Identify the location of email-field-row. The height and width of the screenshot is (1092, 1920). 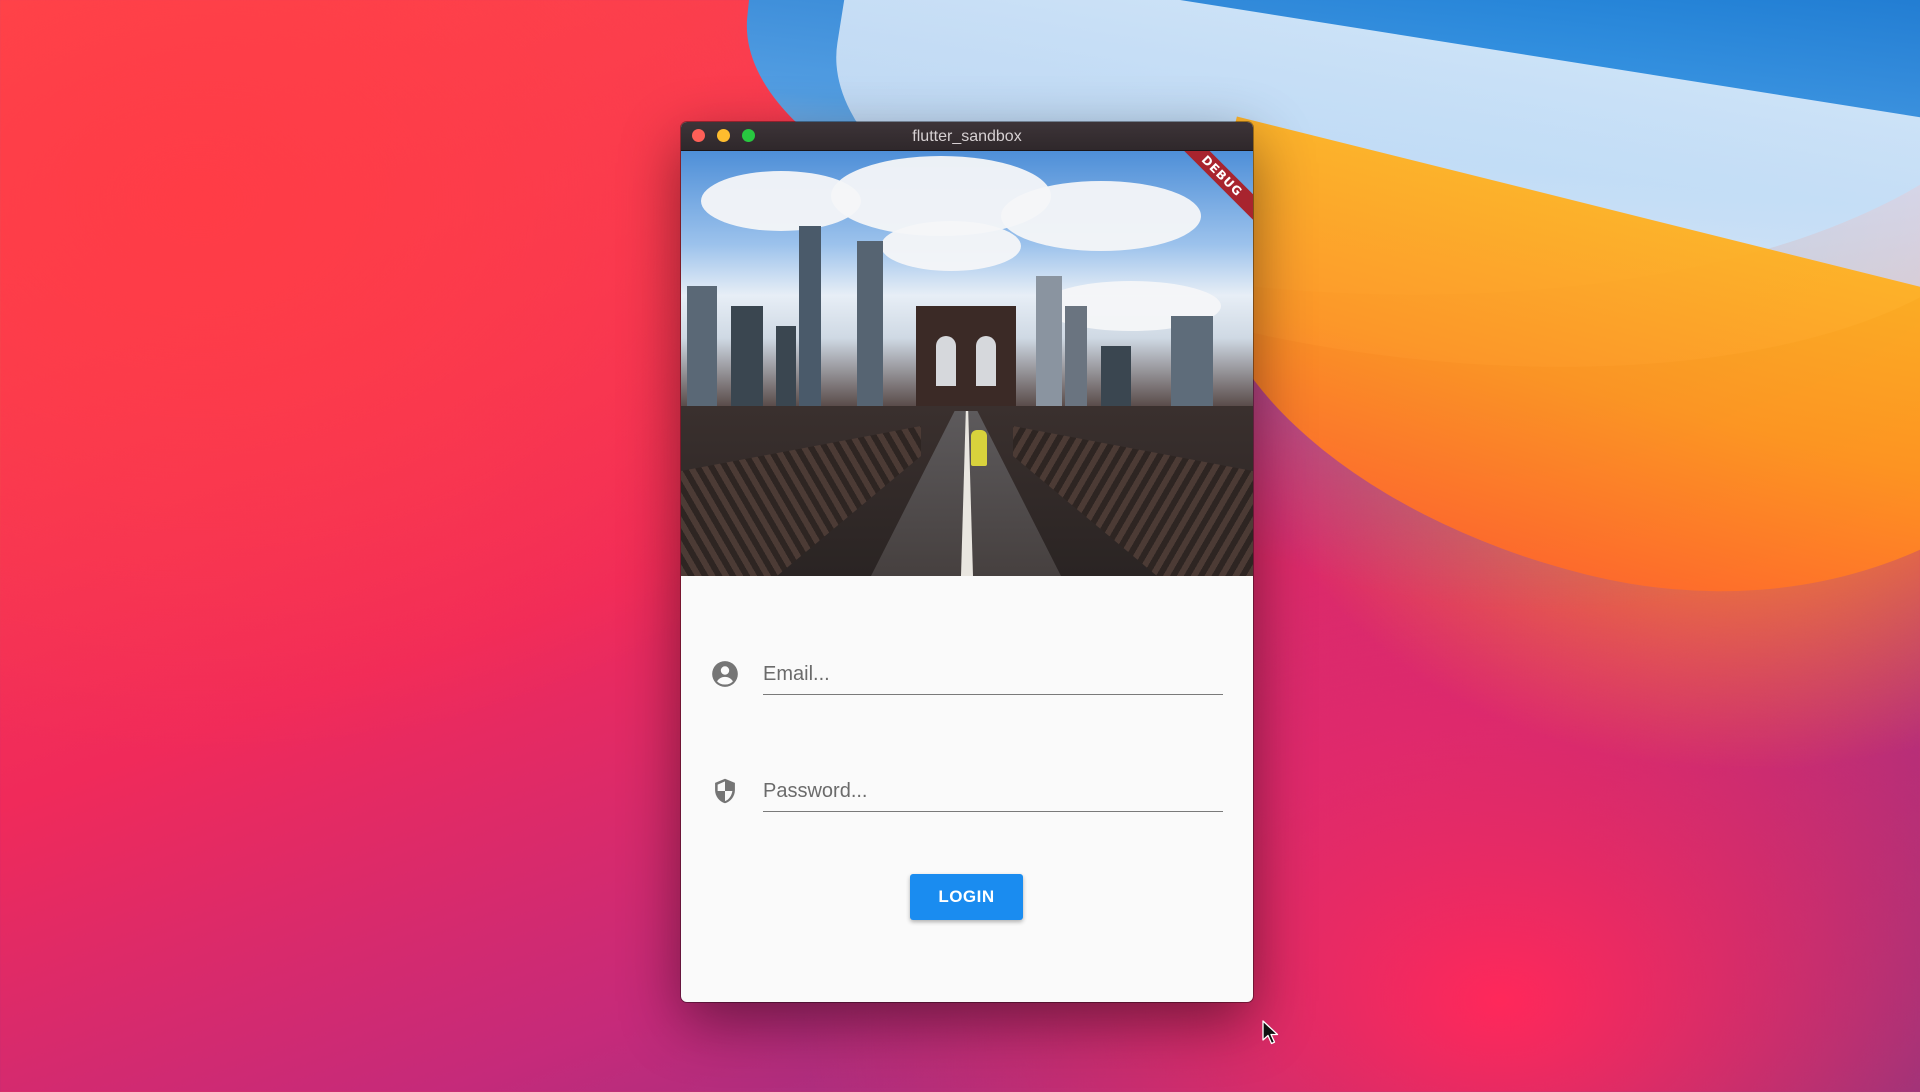
(967, 676).